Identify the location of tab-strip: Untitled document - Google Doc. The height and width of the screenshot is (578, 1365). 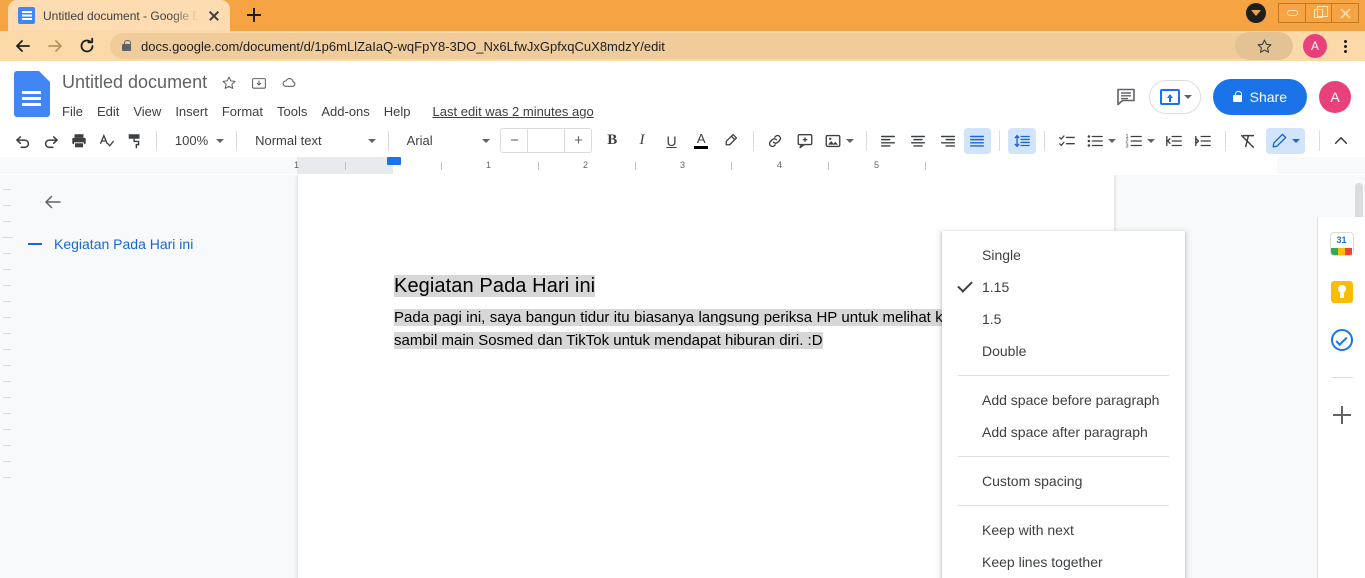
(682, 15).